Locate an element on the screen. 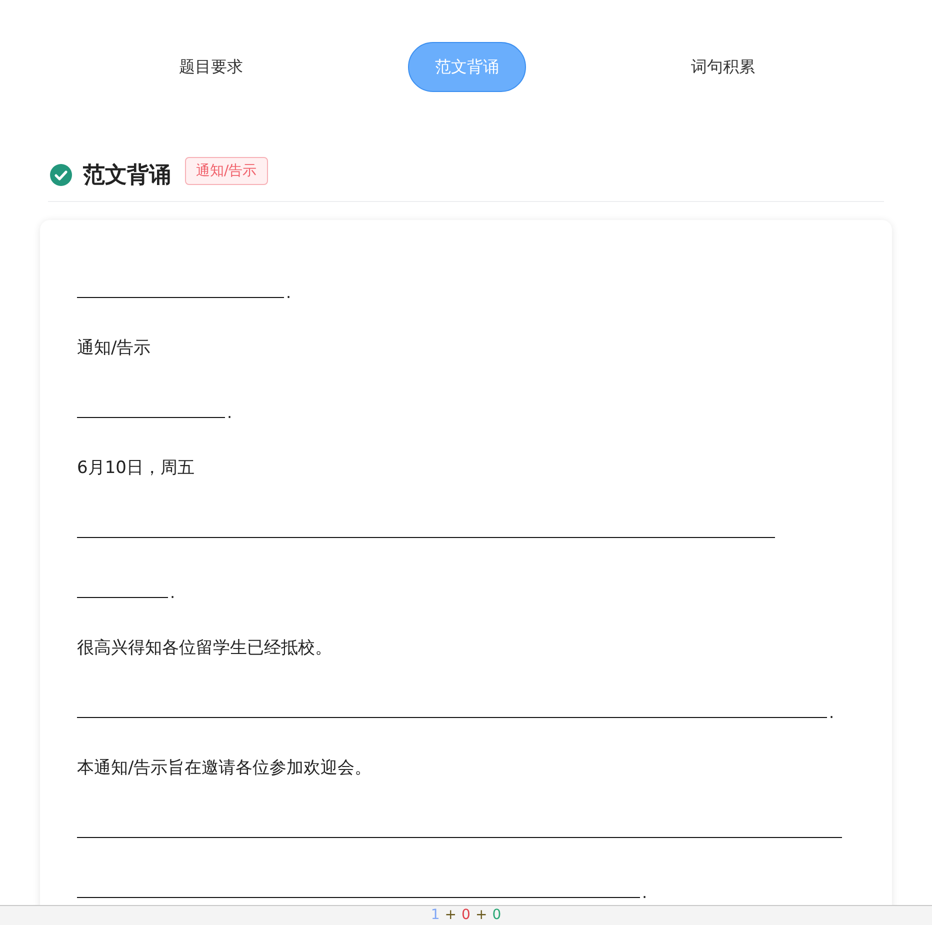 The height and width of the screenshot is (925, 932). tab: 词句积累 is located at coordinates (723, 67).